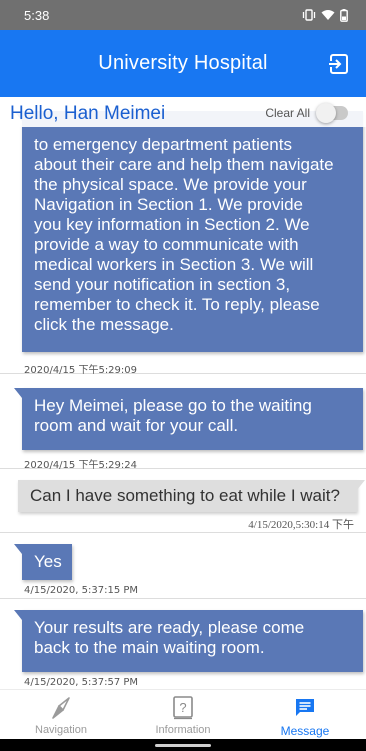 This screenshot has width=366, height=751. What do you see at coordinates (309, 15) in the screenshot?
I see `vibrate-icon` at bounding box center [309, 15].